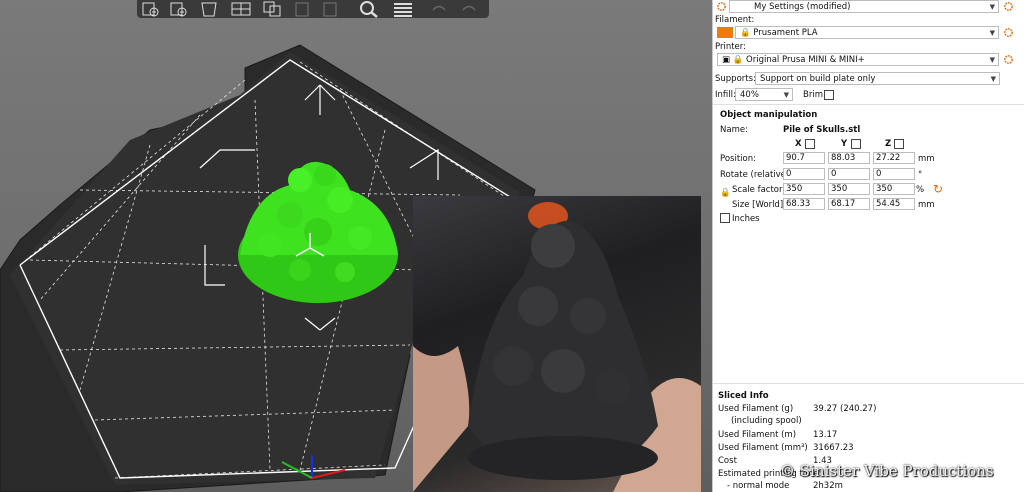 The width and height of the screenshot is (1024, 492). Describe the element at coordinates (849, 204) in the screenshot. I see `size-y-input: 68.17` at that location.